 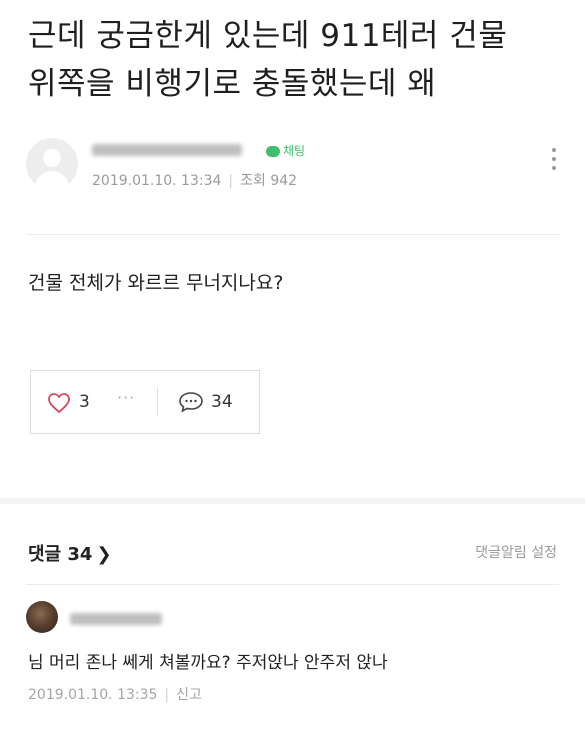 I want to click on comments-title: 댓글 34, so click(x=60, y=554).